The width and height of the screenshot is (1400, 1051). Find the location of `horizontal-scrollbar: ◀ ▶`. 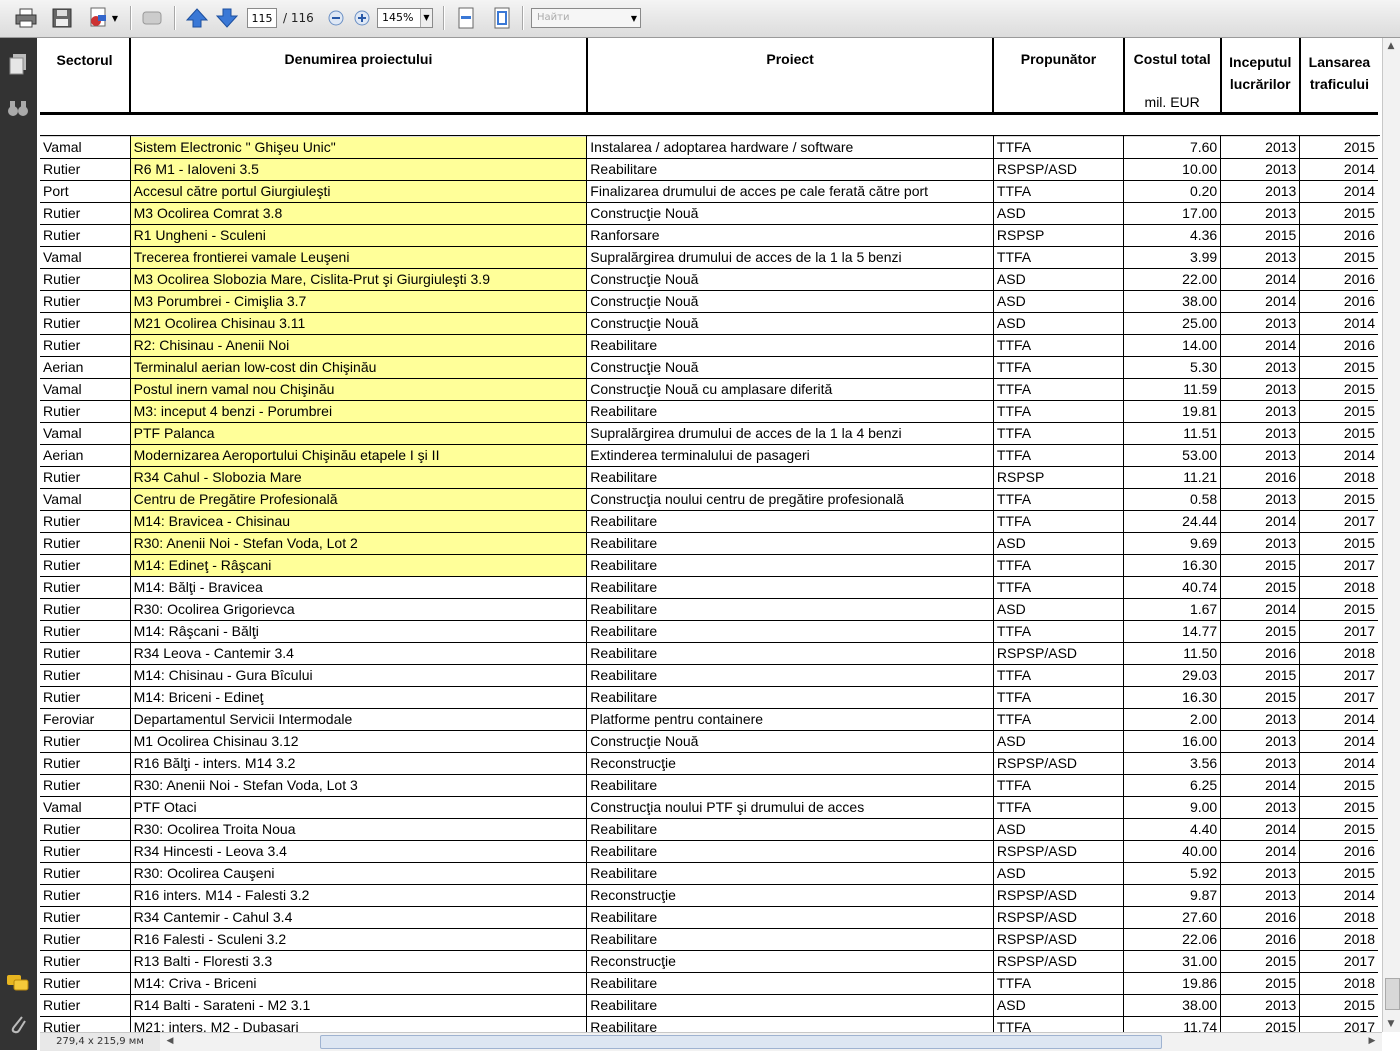

horizontal-scrollbar: ◀ ▶ is located at coordinates (771, 1041).